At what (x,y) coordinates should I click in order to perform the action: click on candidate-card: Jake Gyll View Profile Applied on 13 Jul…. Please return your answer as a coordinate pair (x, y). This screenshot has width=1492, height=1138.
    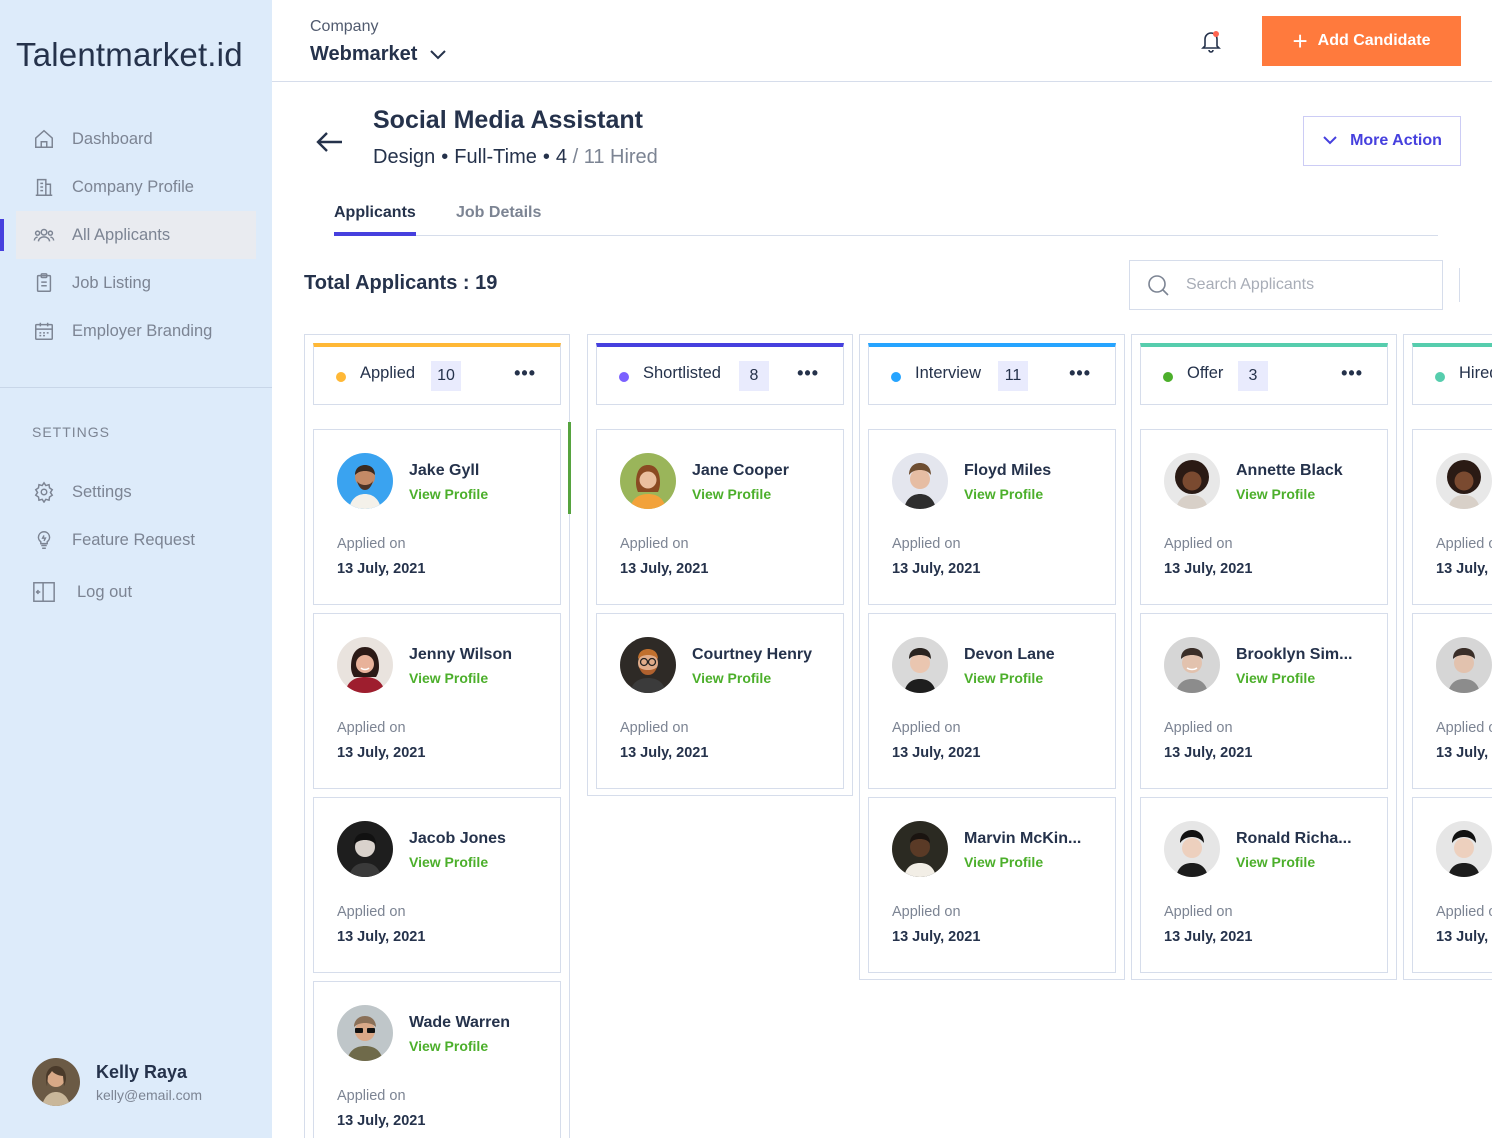
    Looking at the image, I should click on (437, 517).